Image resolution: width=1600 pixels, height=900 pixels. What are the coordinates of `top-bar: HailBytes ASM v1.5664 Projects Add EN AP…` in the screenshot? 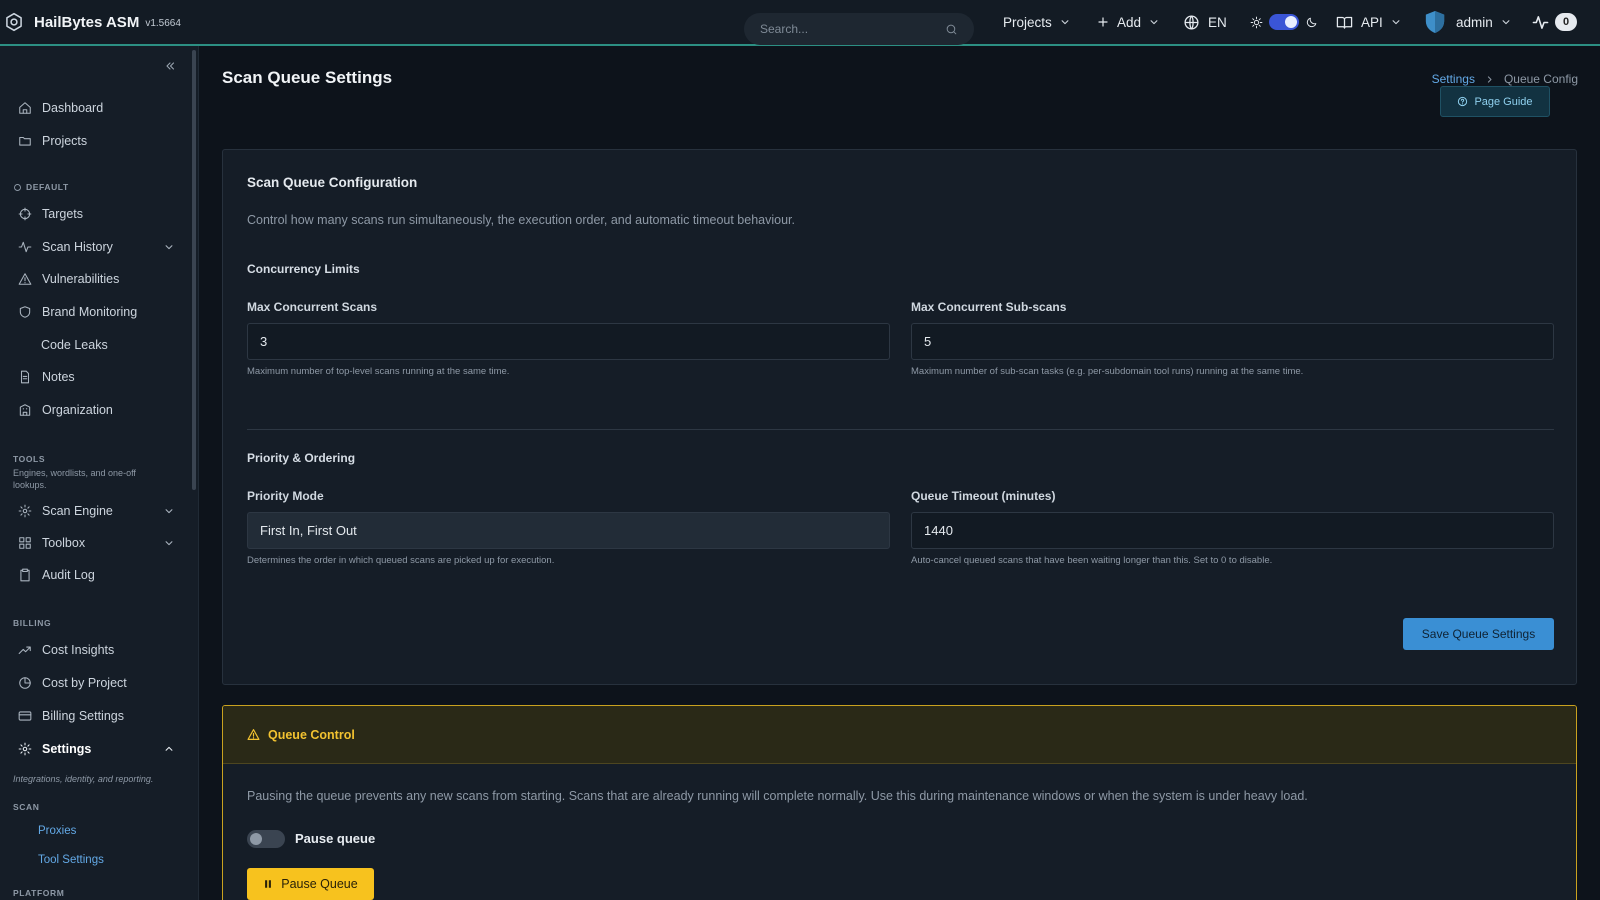 It's located at (800, 23).